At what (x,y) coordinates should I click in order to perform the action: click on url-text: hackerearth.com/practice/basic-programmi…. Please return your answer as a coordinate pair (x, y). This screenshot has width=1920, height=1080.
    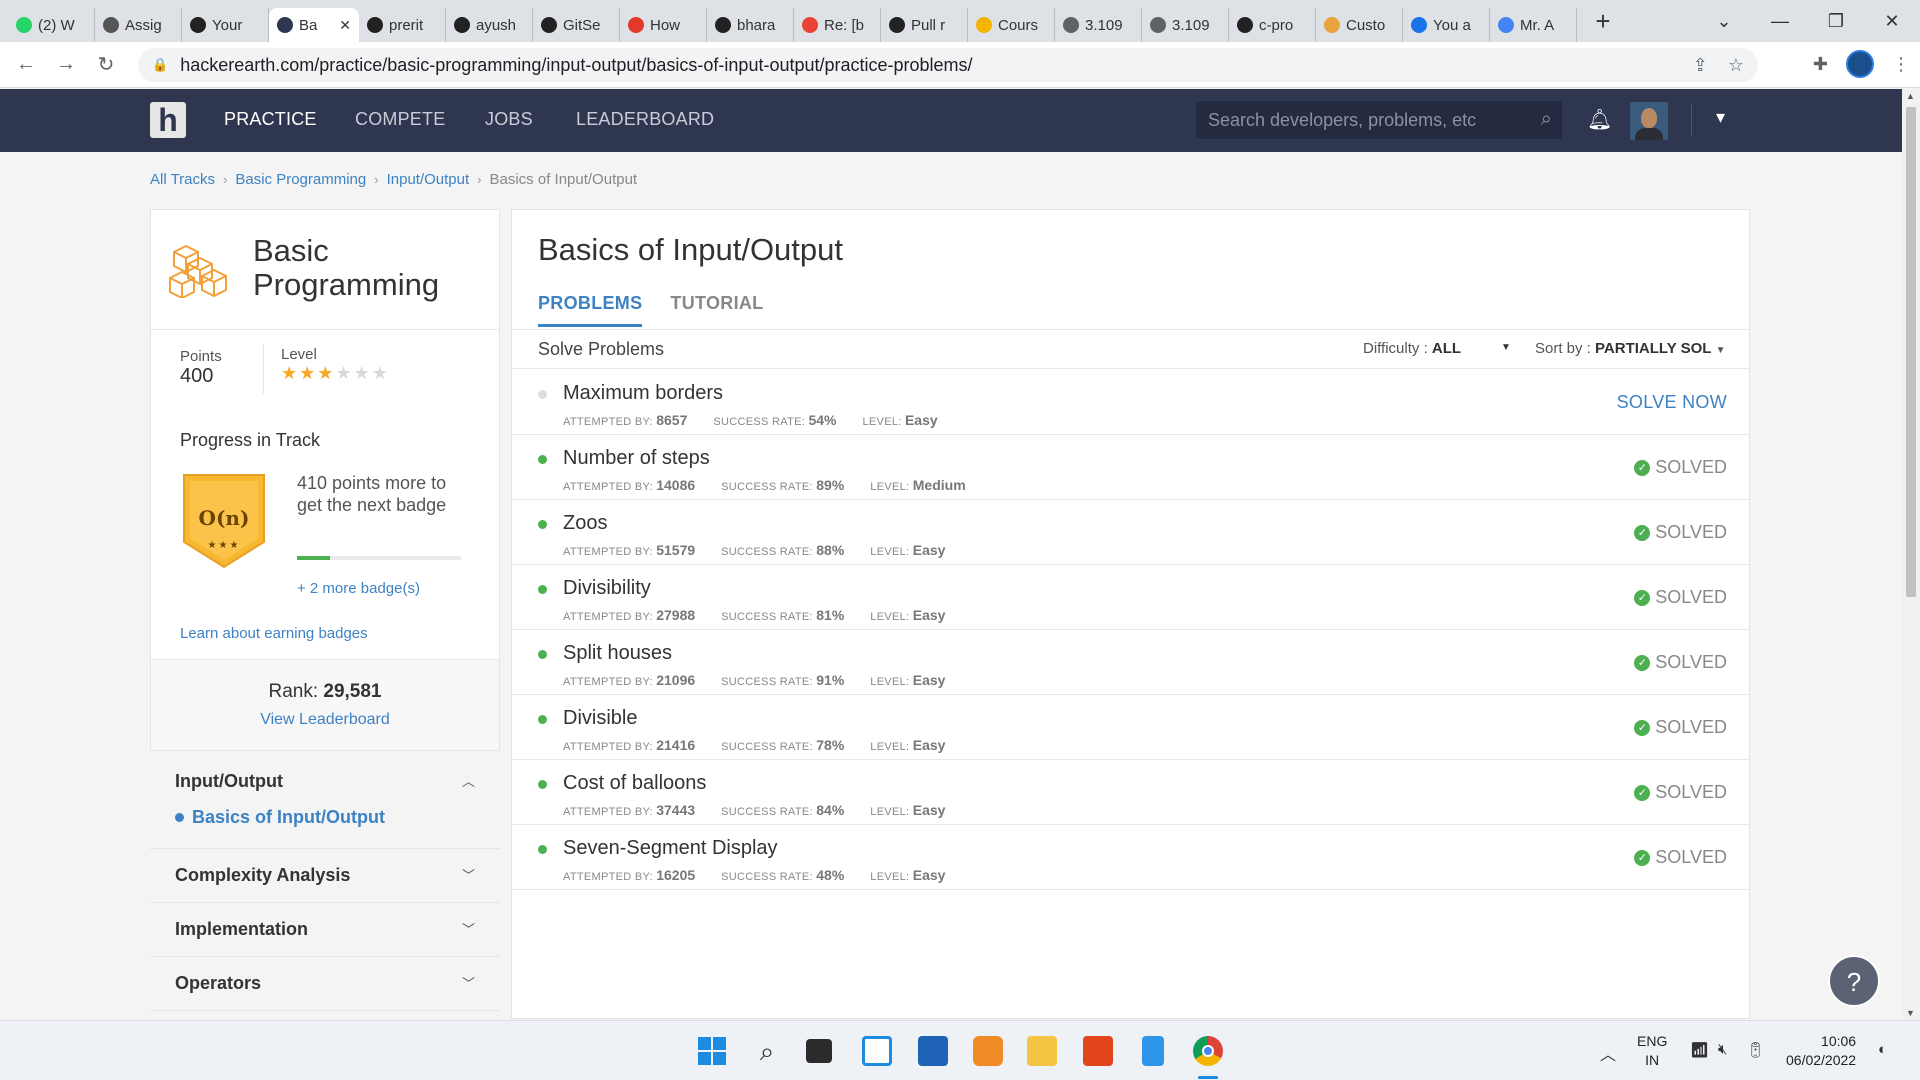
    Looking at the image, I should click on (576, 65).